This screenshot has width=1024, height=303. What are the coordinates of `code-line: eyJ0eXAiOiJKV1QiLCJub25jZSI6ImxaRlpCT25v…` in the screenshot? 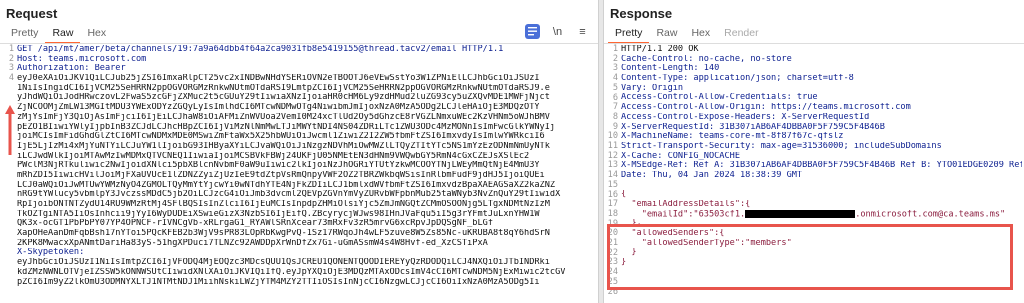 It's located at (278, 79).